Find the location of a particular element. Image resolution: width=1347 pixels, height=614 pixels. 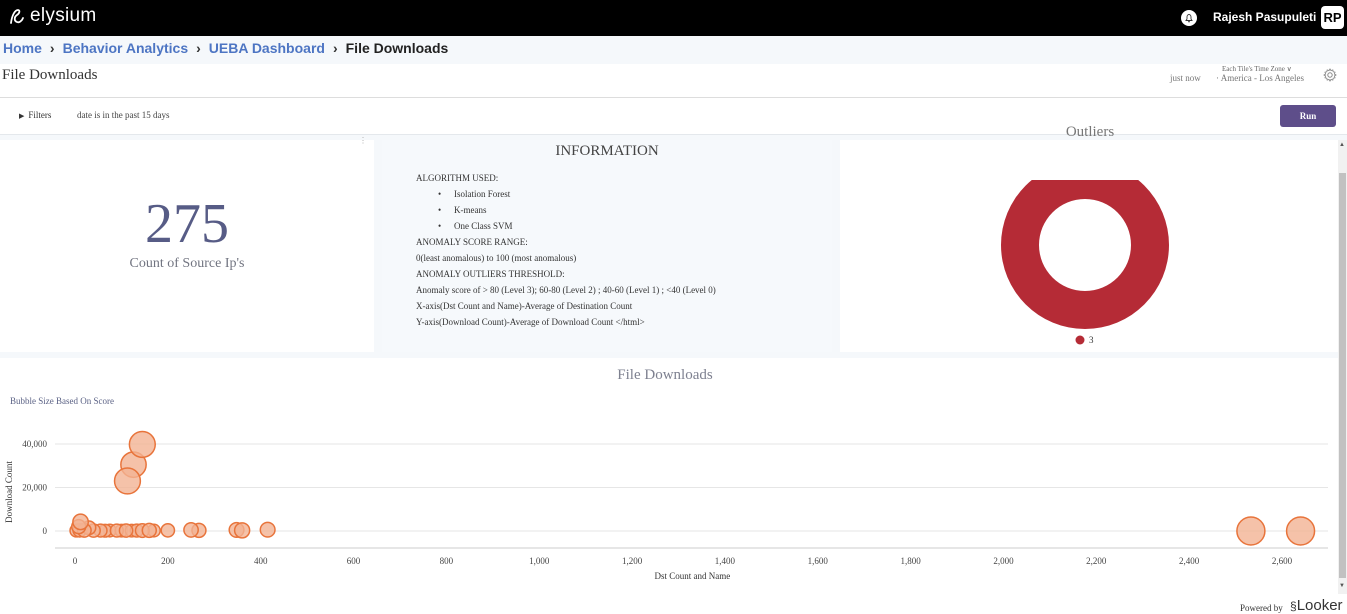

x-tick-label: 1,000 is located at coordinates (539, 561).